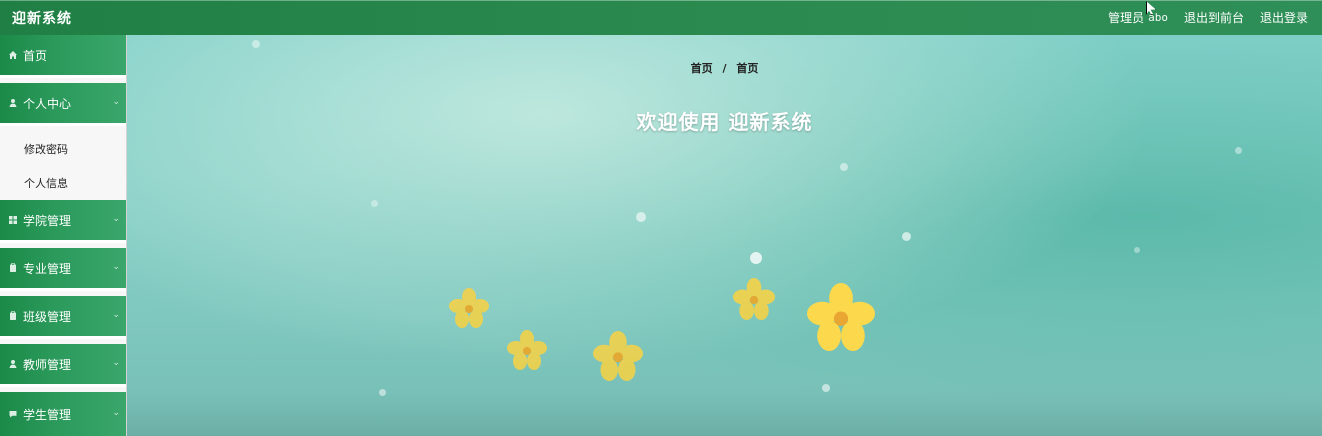 The image size is (1322, 436). I want to click on chat-icon, so click(13, 414).